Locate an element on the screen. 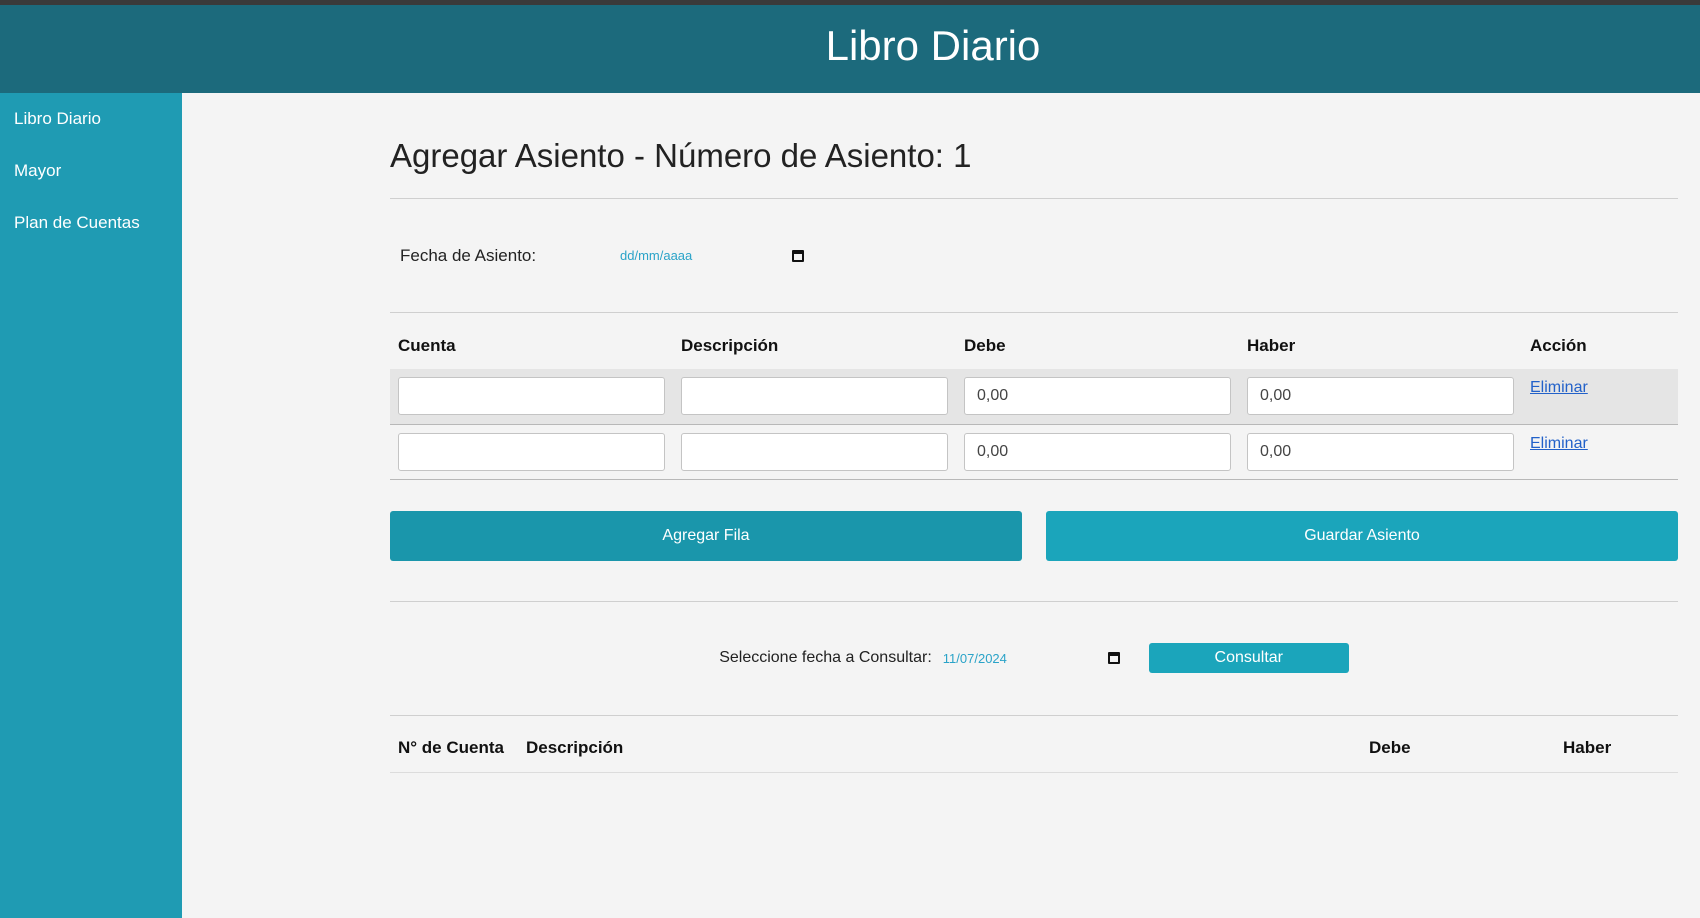 This screenshot has width=1700, height=918. sidebar: Libro Diario Mayor Plan de Cuentas is located at coordinates (91, 505).